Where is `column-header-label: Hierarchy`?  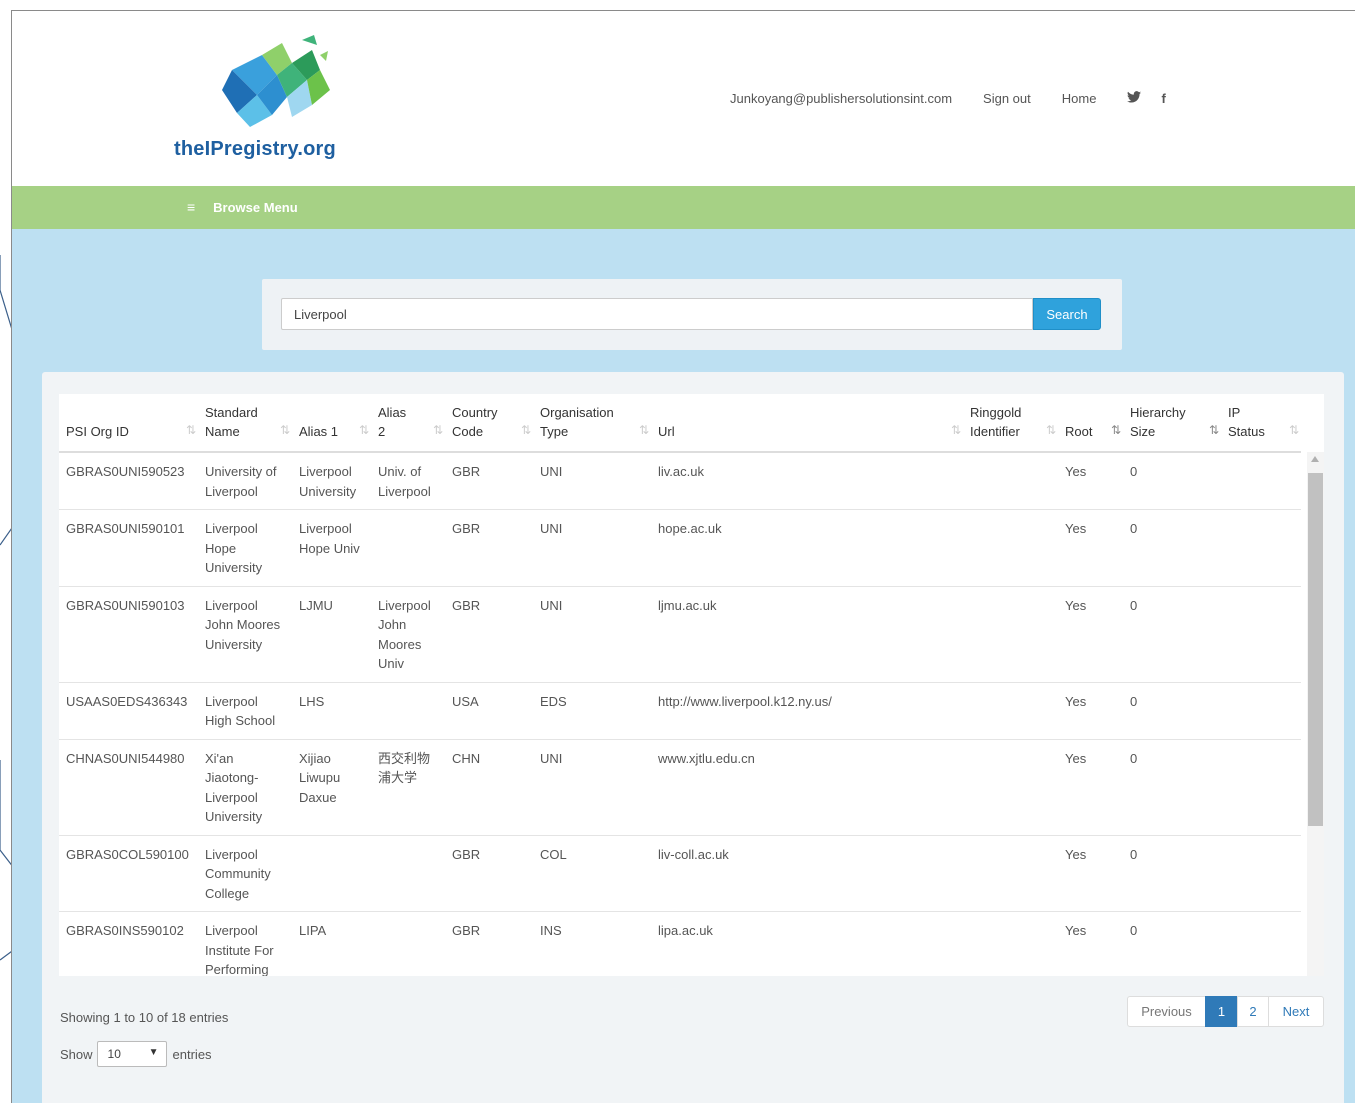
column-header-label: Hierarchy is located at coordinates (1158, 412).